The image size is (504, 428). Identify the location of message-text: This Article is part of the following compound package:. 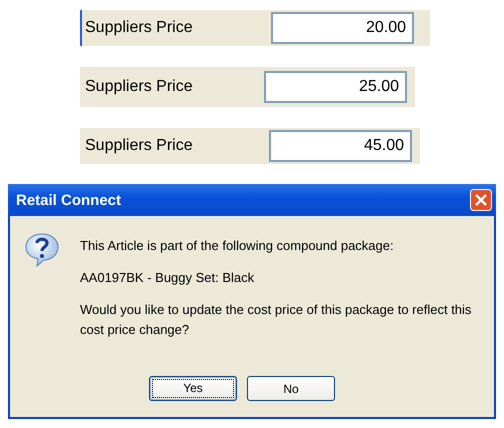
(237, 246).